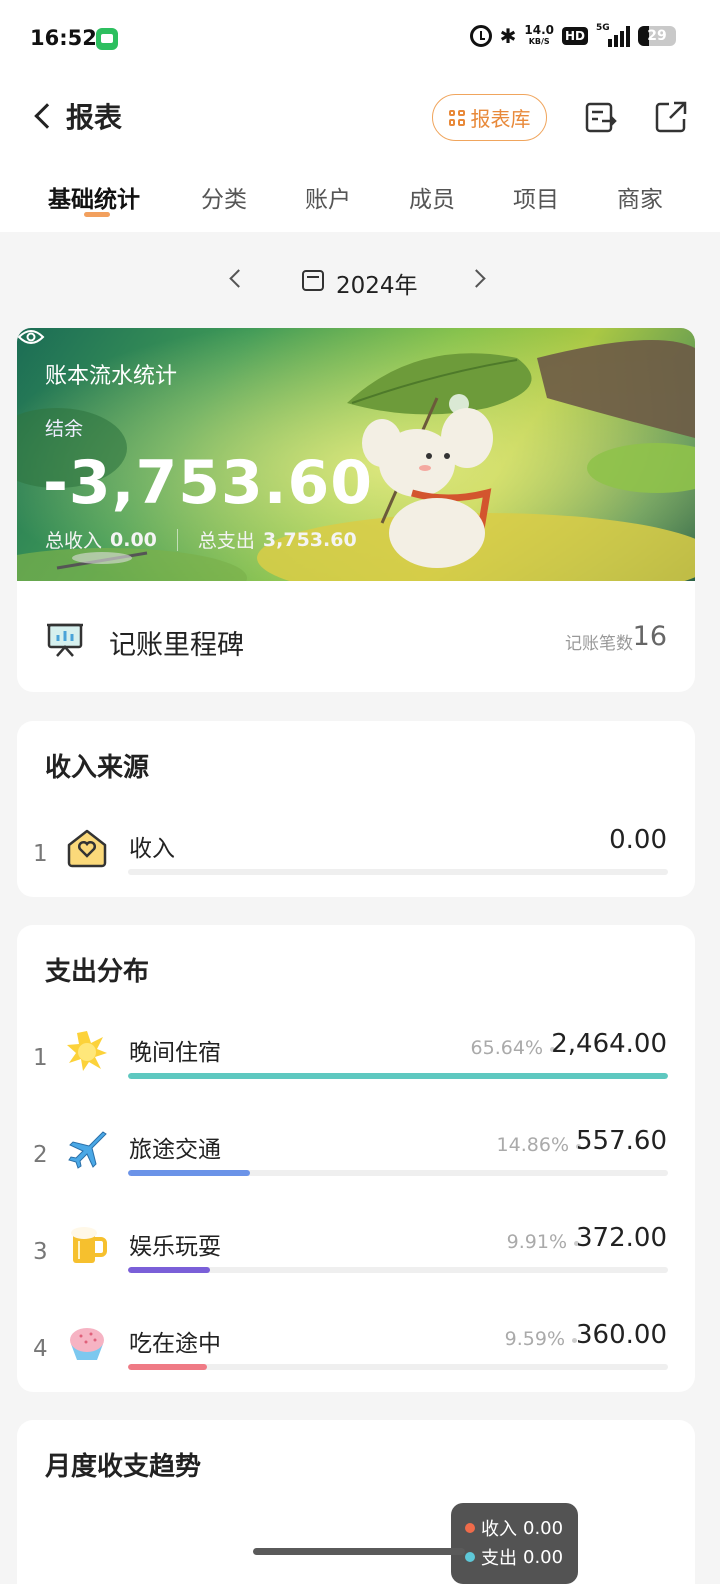 This screenshot has width=720, height=1584. What do you see at coordinates (356, 809) in the screenshot?
I see `income-source-card: 收入来源 1 收入 0.00` at bounding box center [356, 809].